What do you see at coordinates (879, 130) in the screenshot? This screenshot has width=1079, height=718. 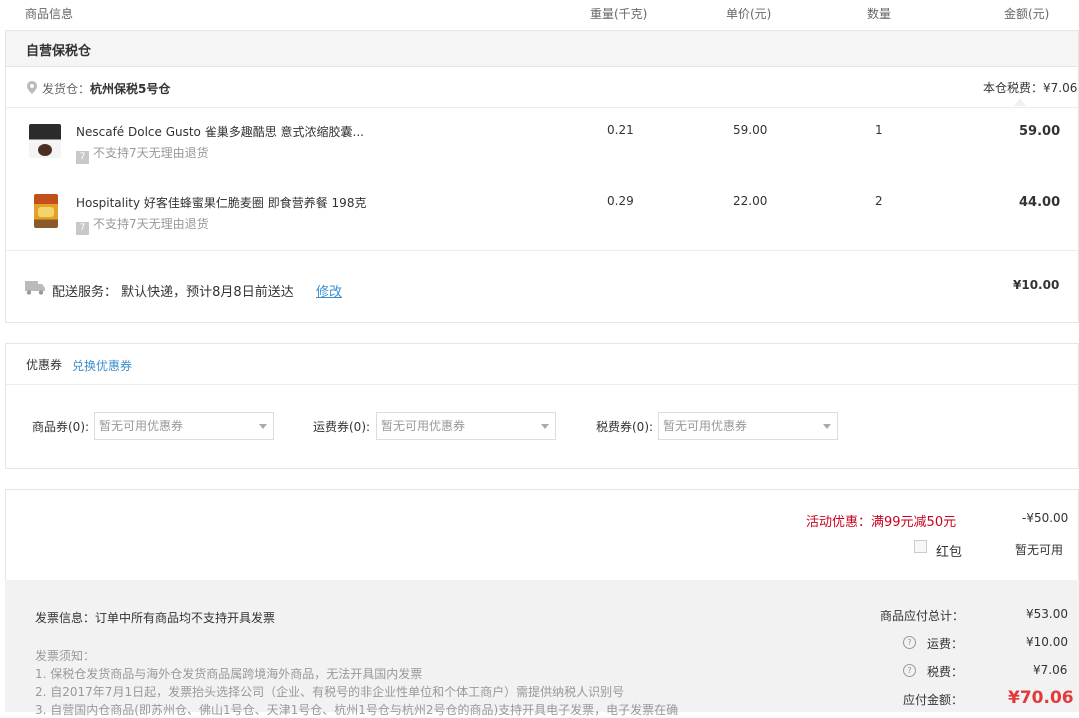 I see `quantity-1: 1` at bounding box center [879, 130].